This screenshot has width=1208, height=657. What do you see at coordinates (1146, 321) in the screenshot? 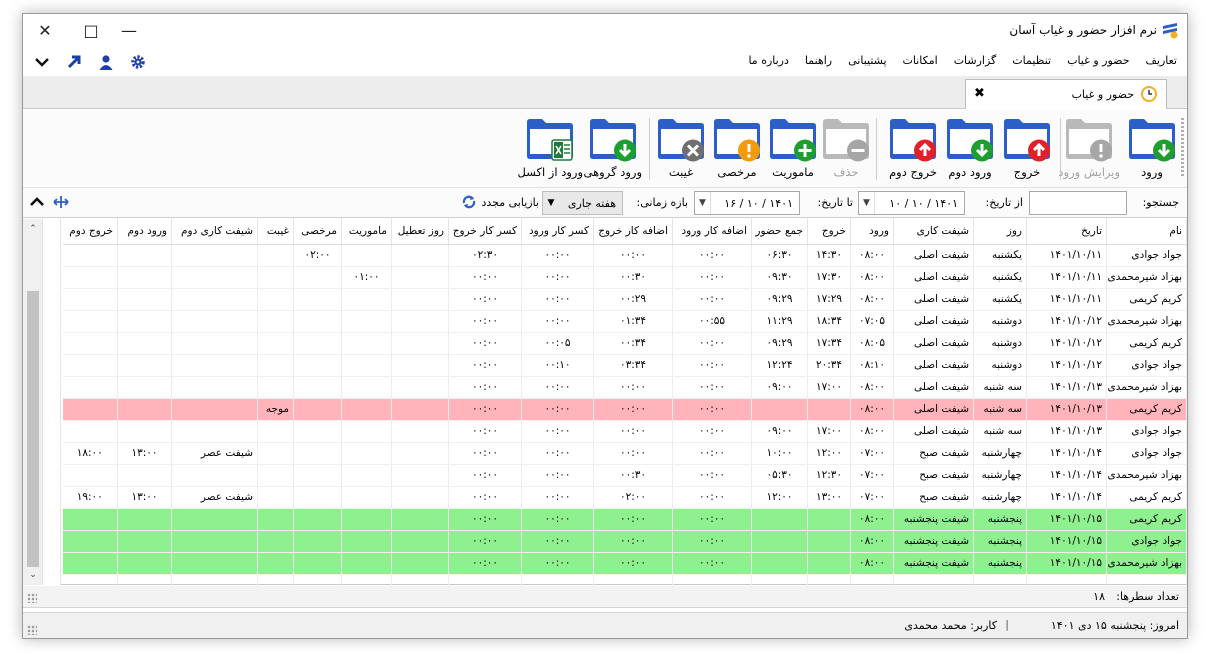
I see `table-cell: بهزاد شیرمحمدی` at bounding box center [1146, 321].